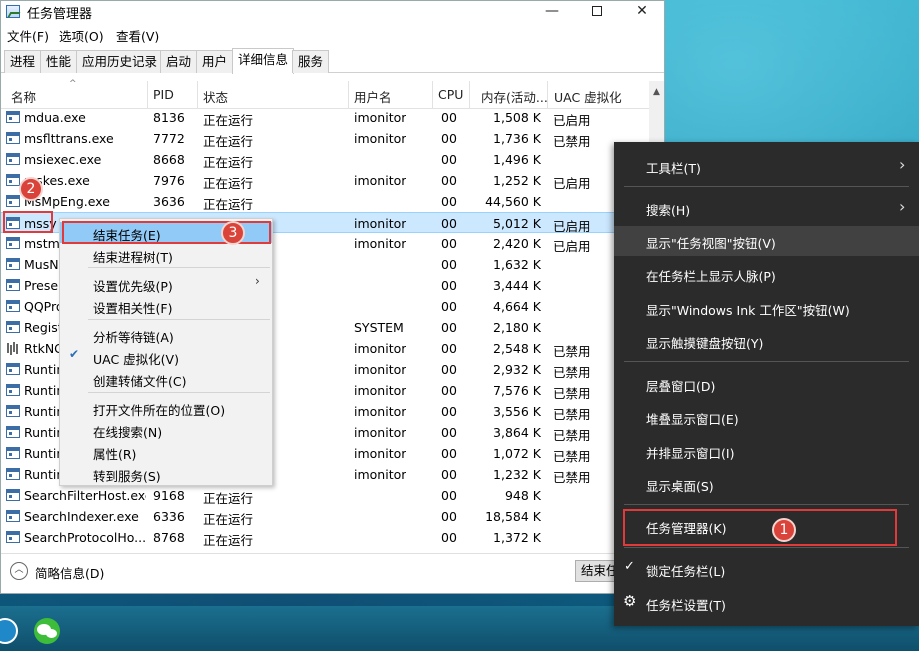  What do you see at coordinates (325, 516) in the screenshot?
I see `table-row: SearchIndexer.exe 6336 正在运行 00 18,584 K` at bounding box center [325, 516].